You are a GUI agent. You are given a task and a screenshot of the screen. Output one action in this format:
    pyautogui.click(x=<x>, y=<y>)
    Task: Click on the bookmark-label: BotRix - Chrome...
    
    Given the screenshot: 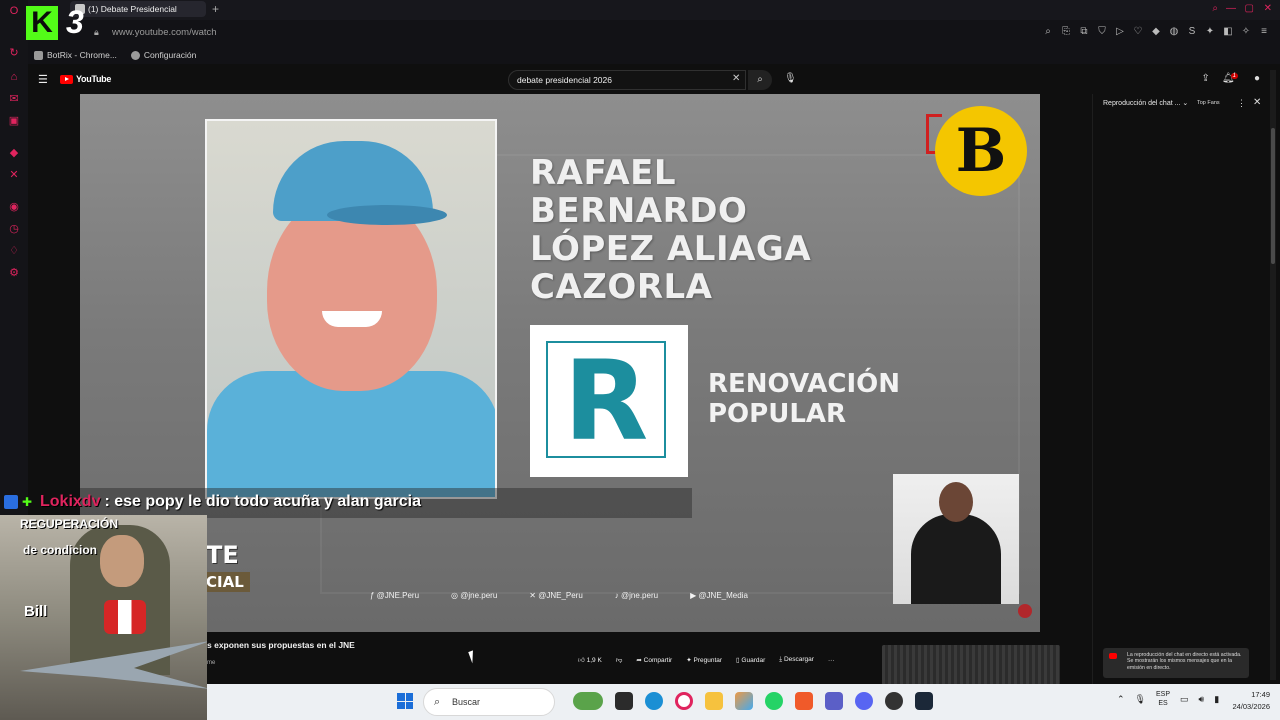 What is the action you would take?
    pyautogui.click(x=82, y=55)
    